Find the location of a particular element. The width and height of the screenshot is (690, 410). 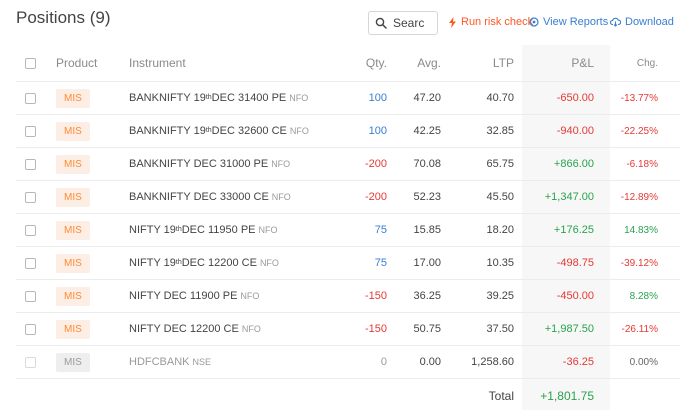

table-row: MIS HDFCBANK NSE 0 0.00 1,258.60 -36.25 0.00% is located at coordinates (348, 362).